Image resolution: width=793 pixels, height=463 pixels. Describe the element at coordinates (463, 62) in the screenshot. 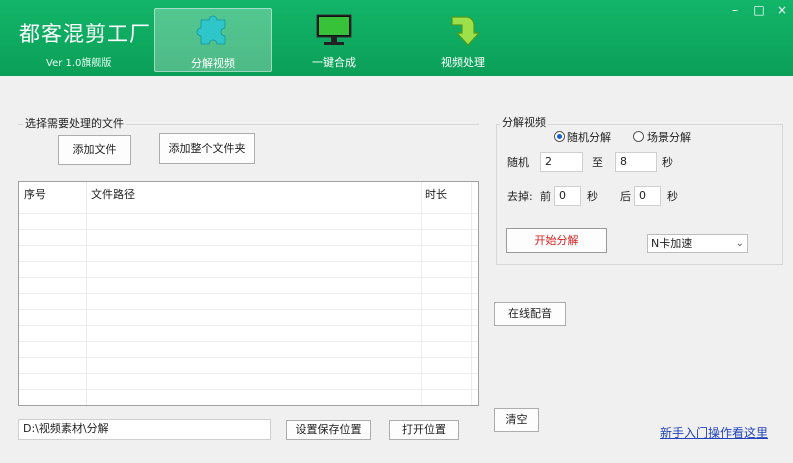

I see `tab-label: 视频处理` at that location.